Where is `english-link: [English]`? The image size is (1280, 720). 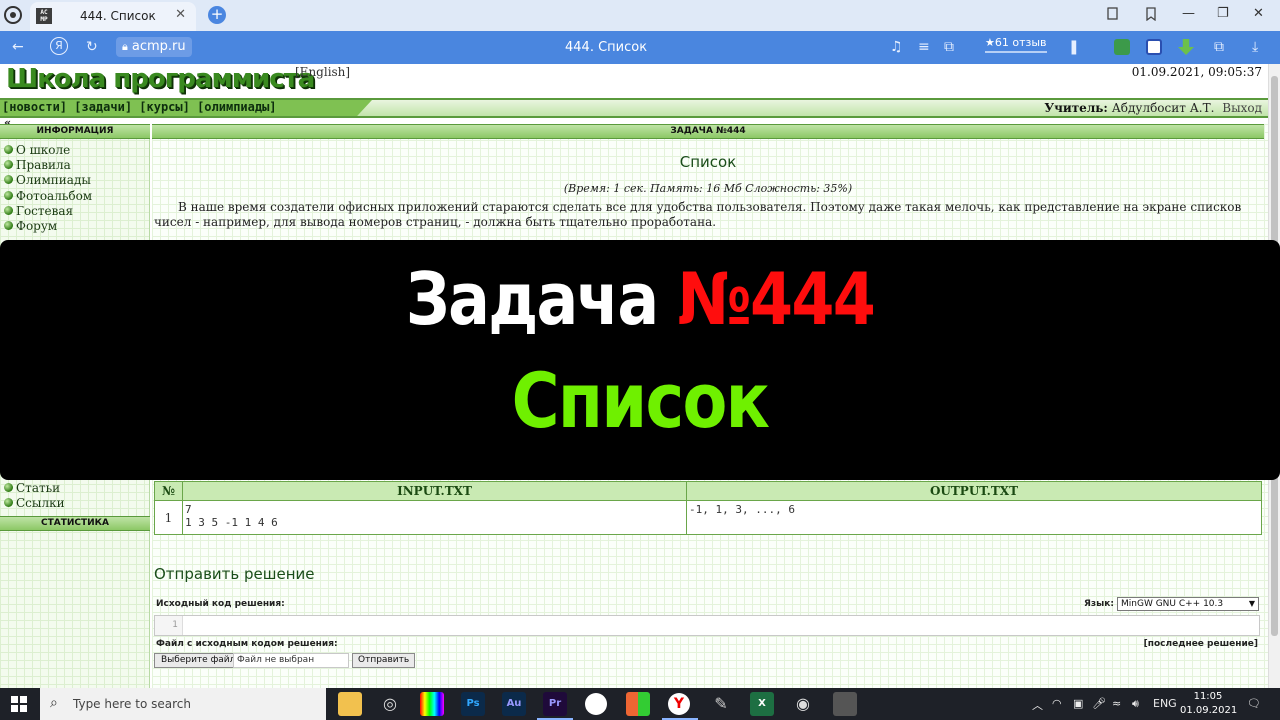 english-link: [English] is located at coordinates (322, 72).